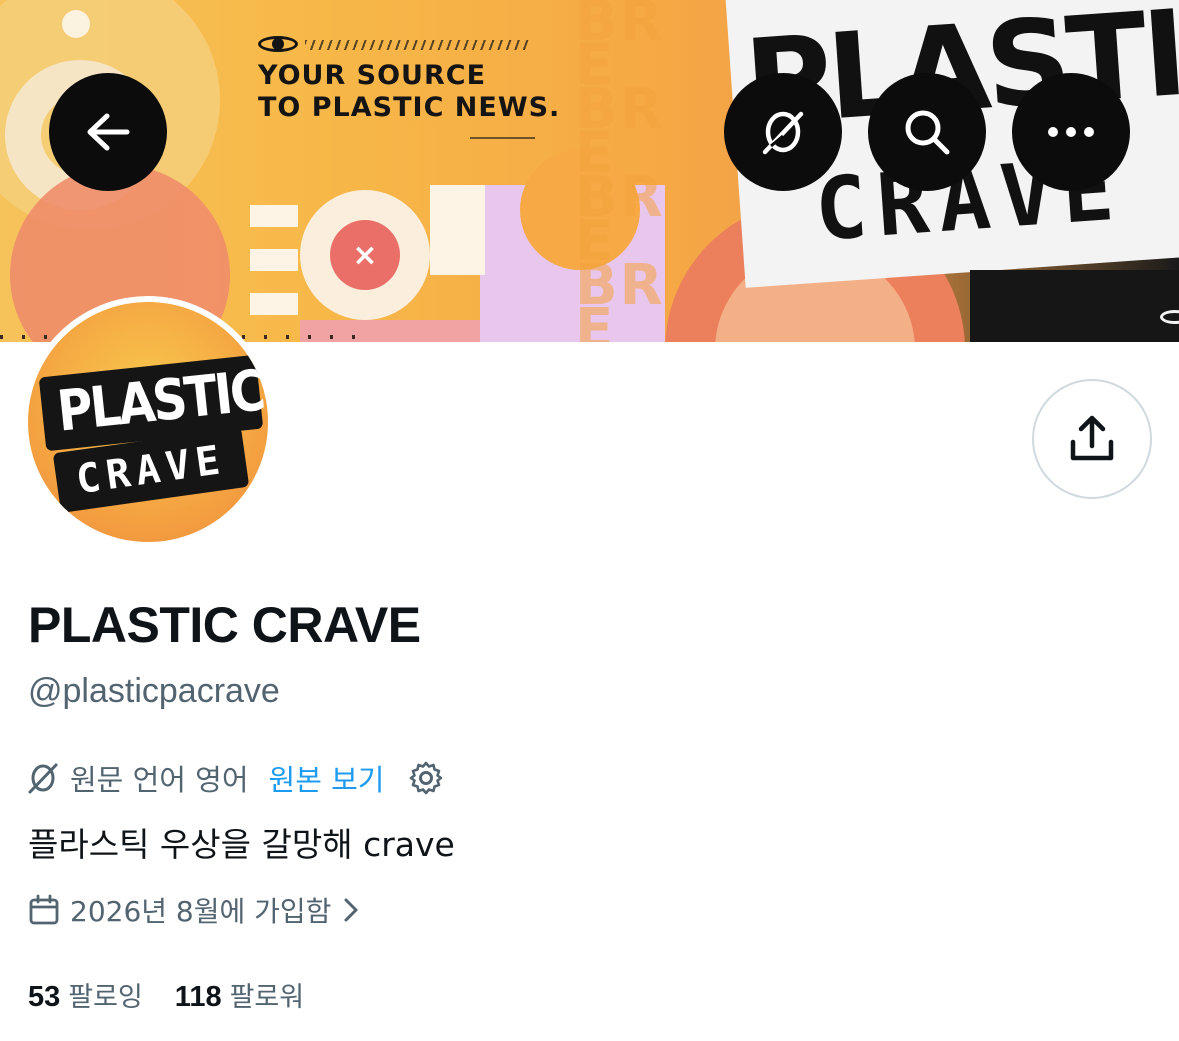  Describe the element at coordinates (224, 625) in the screenshot. I see `display-name: PLASTIC CRAVE` at that location.